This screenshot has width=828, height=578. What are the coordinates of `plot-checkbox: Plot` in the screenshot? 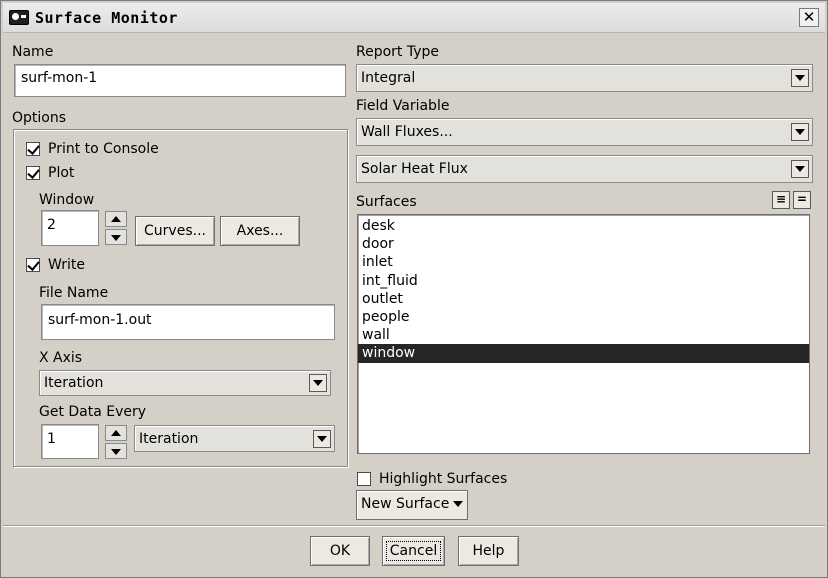 It's located at (50, 173).